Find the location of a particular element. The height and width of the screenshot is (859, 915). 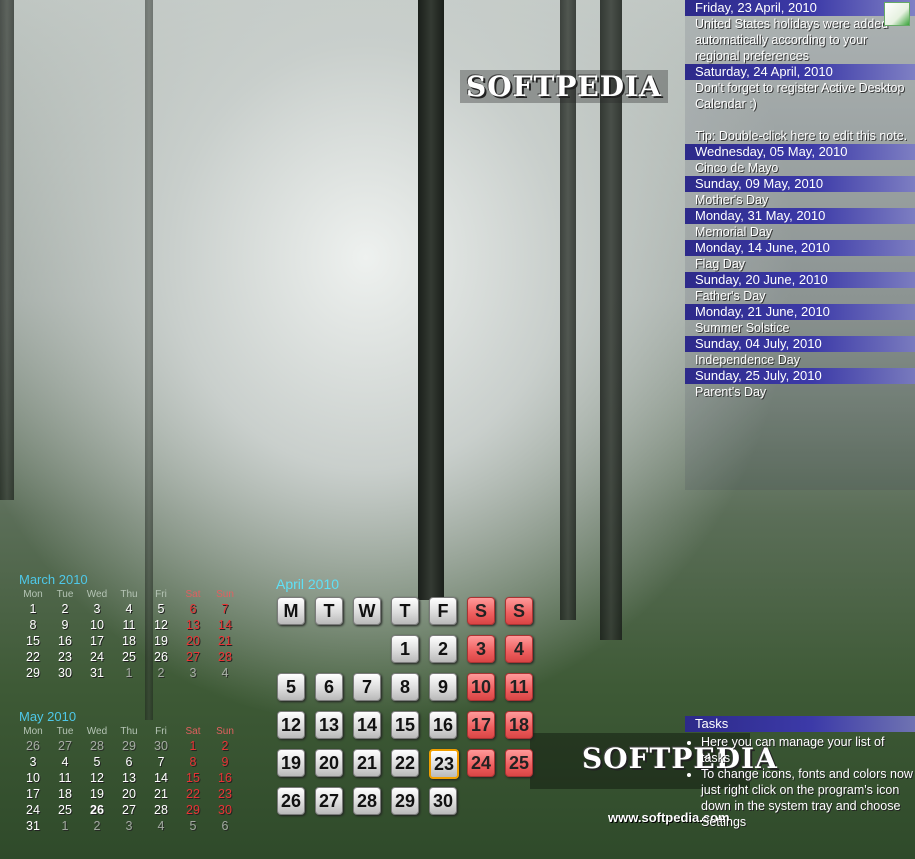

day-tile: 19 is located at coordinates (291, 763).